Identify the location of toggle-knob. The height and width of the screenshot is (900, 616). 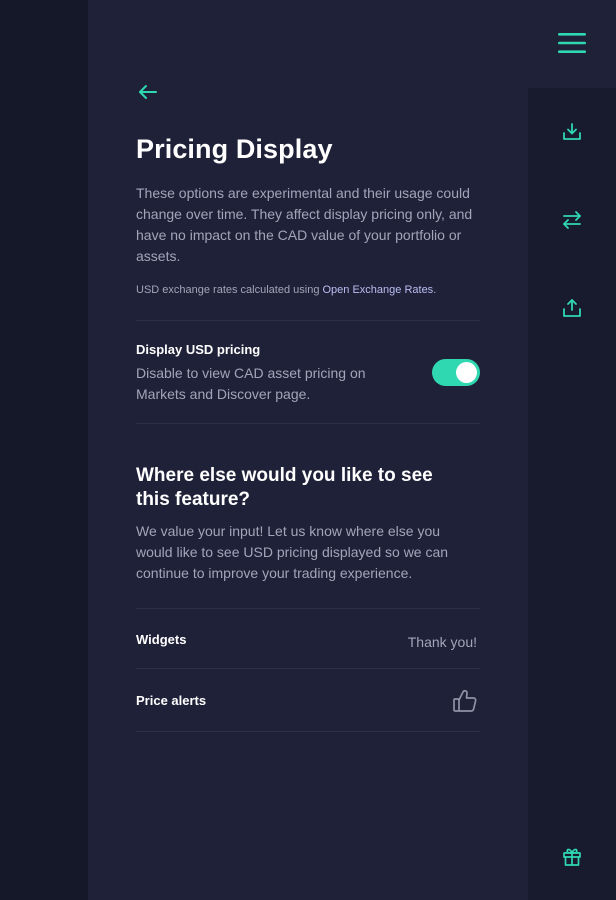
(466, 372).